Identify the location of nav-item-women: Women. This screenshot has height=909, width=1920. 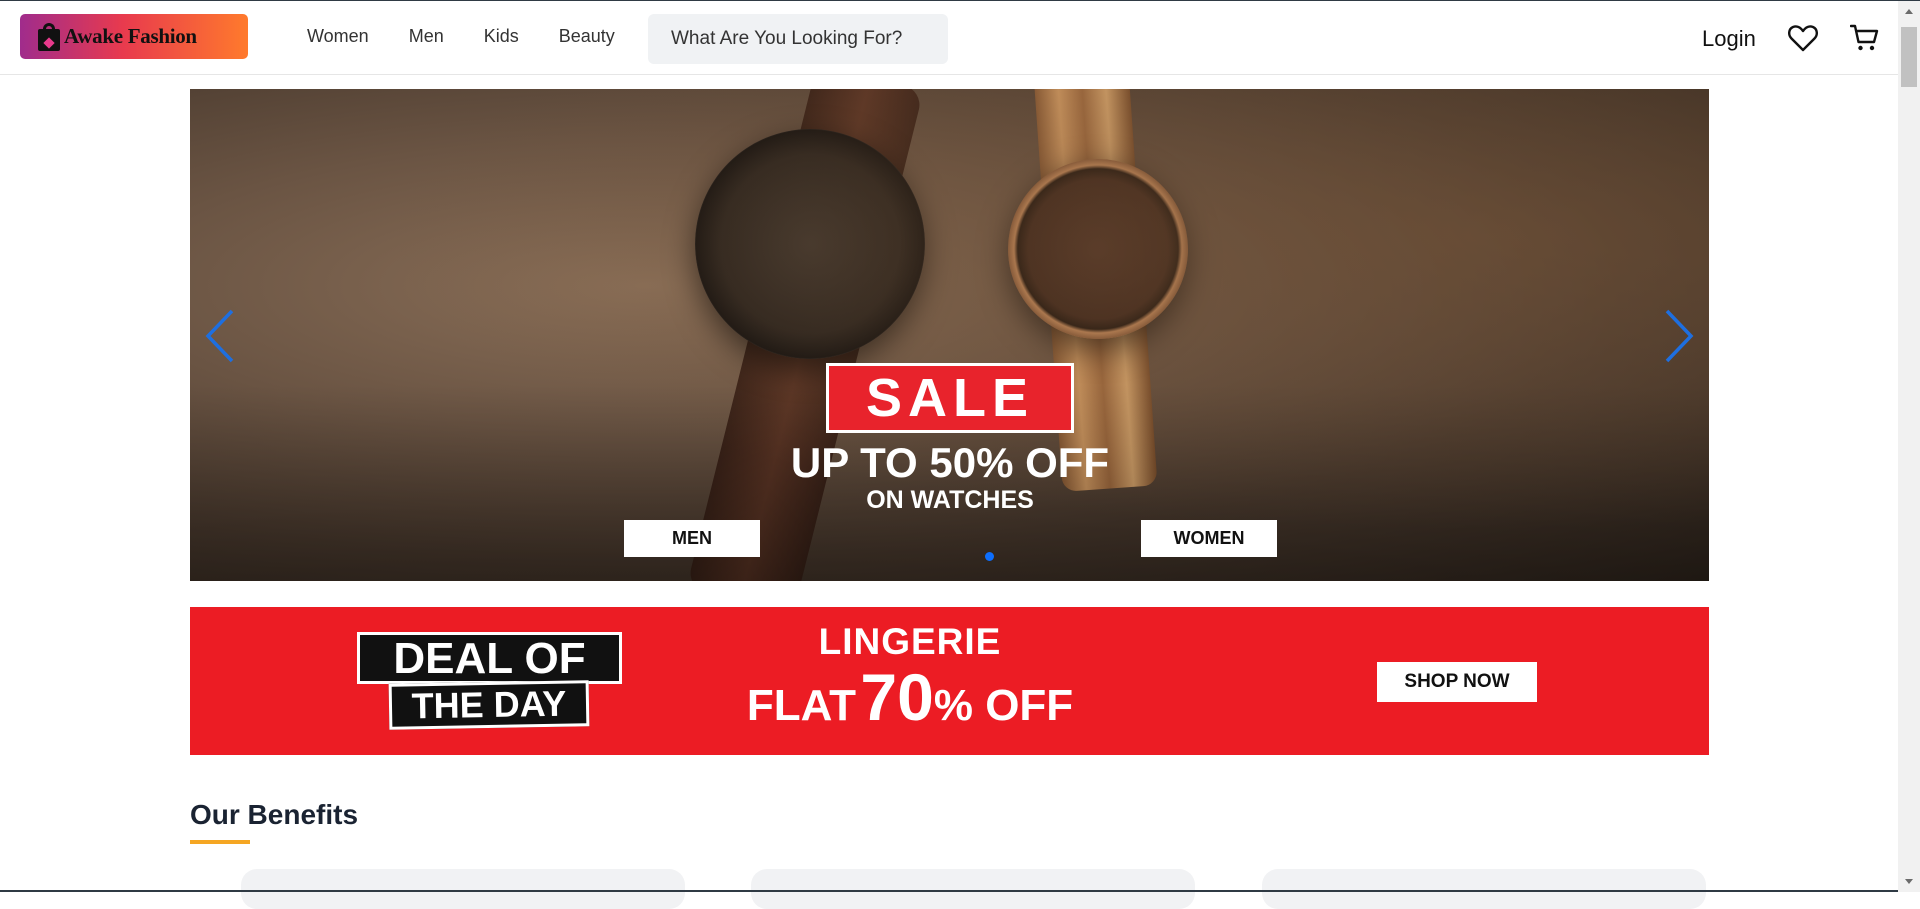
(338, 36).